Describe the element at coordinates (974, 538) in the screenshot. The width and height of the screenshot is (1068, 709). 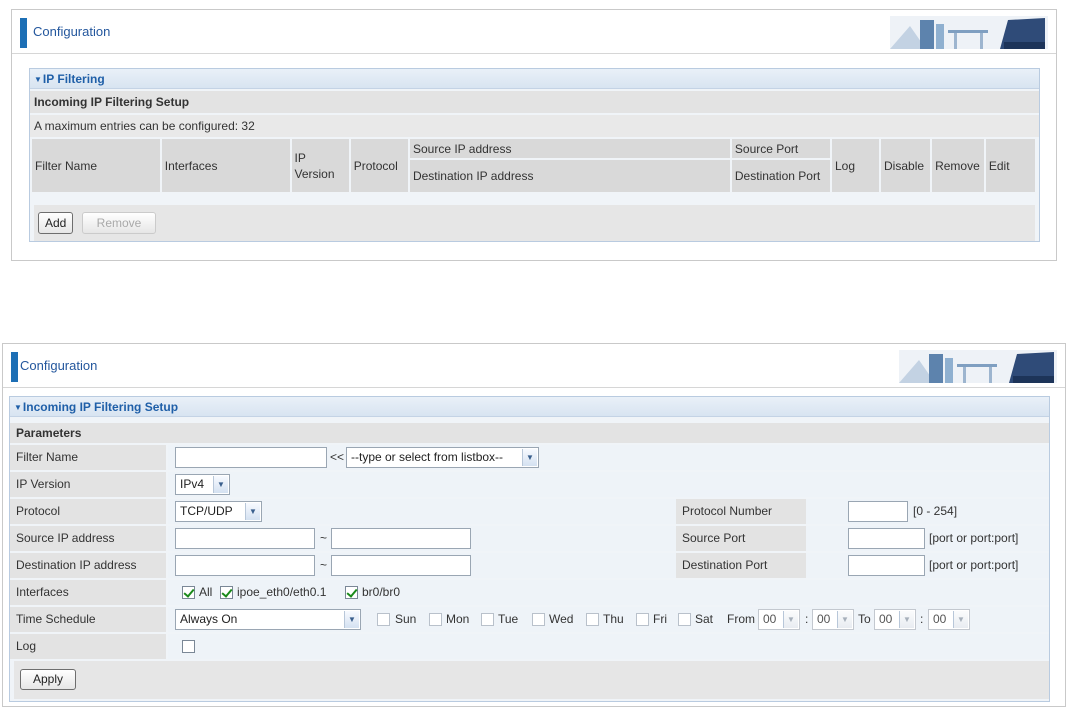
I see `source-port-hint: [port or port:port]` at that location.